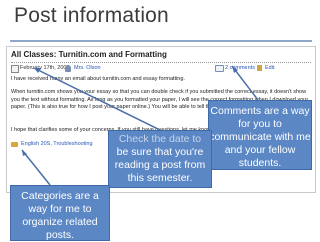 This screenshot has height=242, width=320. Describe the element at coordinates (57, 144) in the screenshot. I see `post-categories: English 20S, Troubleshooting` at that location.